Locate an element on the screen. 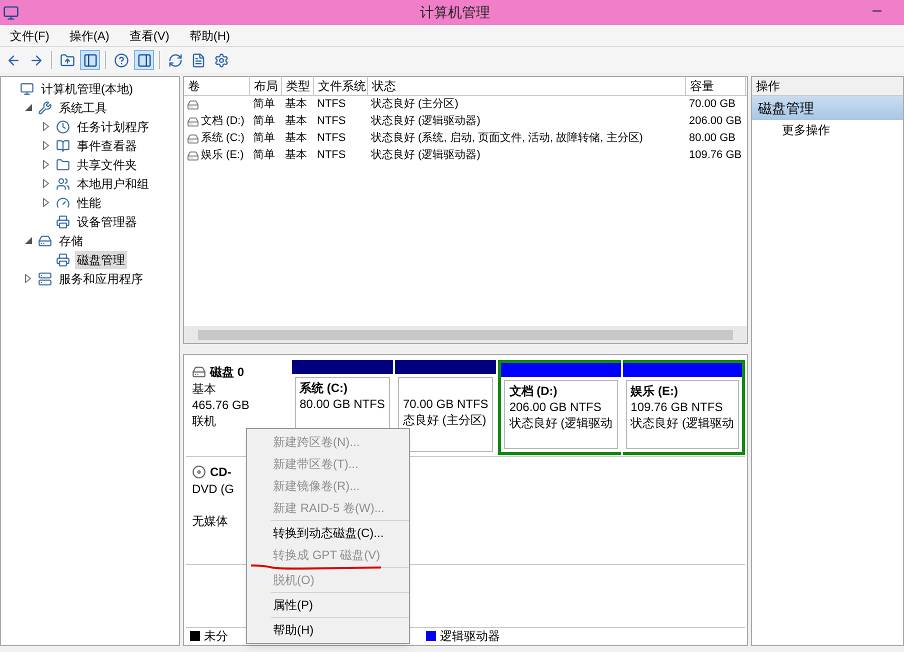  table-cell-text: 状态良好 (系统, 启动, 页面文件, 活动, 故障转储, 主分区) is located at coordinates (507, 138).